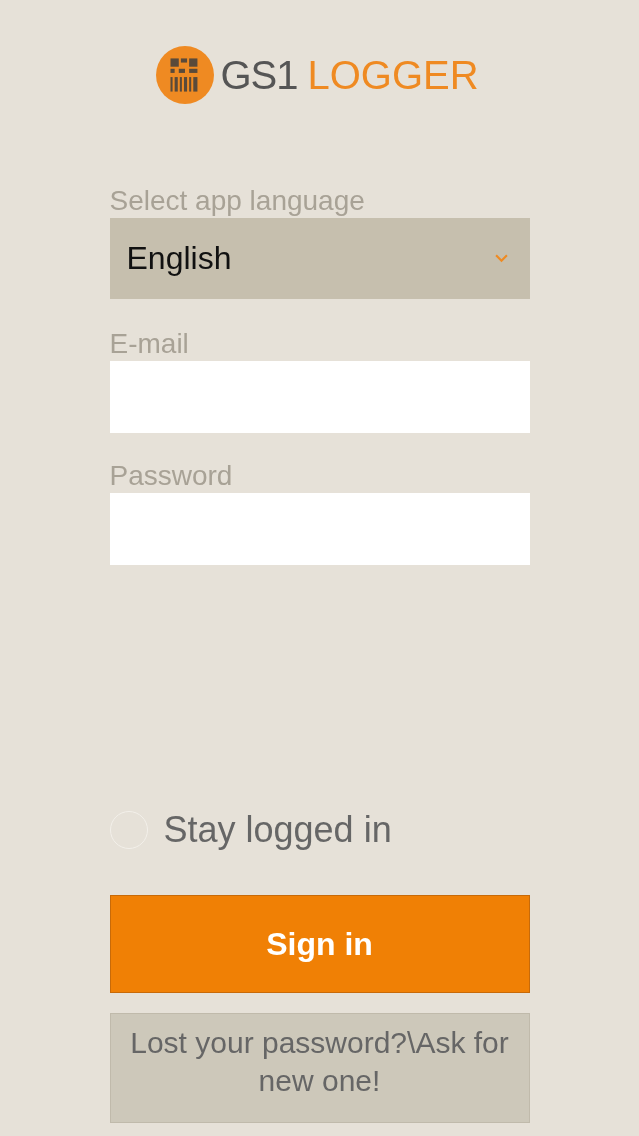 The image size is (639, 1136). Describe the element at coordinates (171, 476) in the screenshot. I see `password-label: Password` at that location.